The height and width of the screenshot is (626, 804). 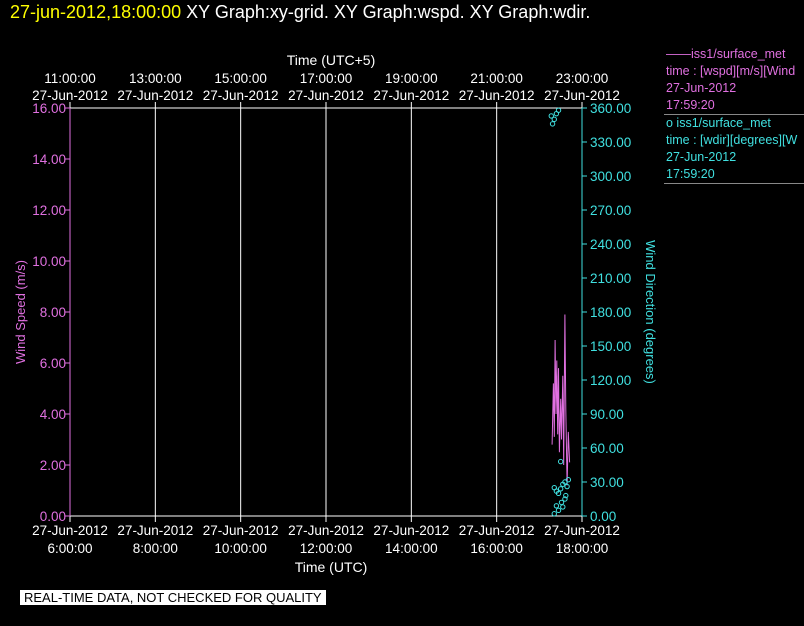 I want to click on x-tick-label-bottom: 6:00:00, so click(x=69, y=548).